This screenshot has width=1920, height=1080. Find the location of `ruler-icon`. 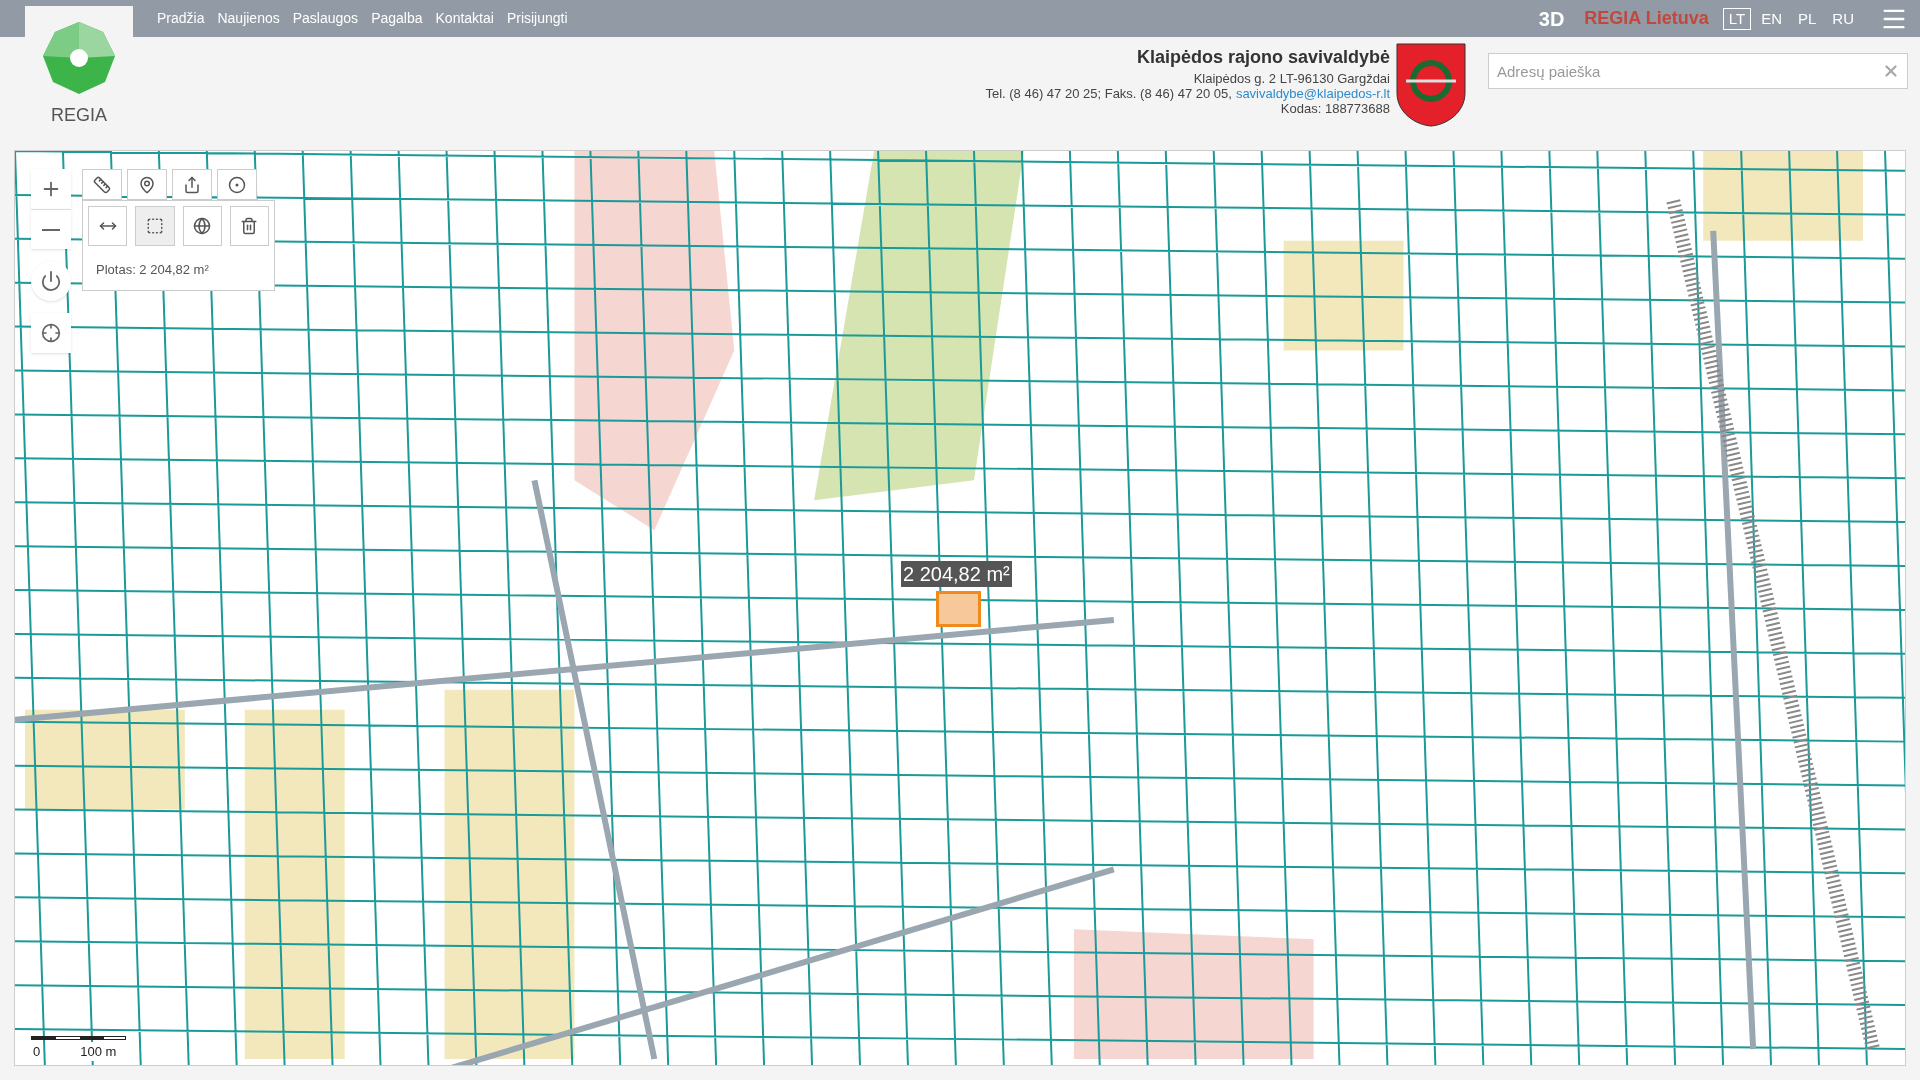

ruler-icon is located at coordinates (102, 184).